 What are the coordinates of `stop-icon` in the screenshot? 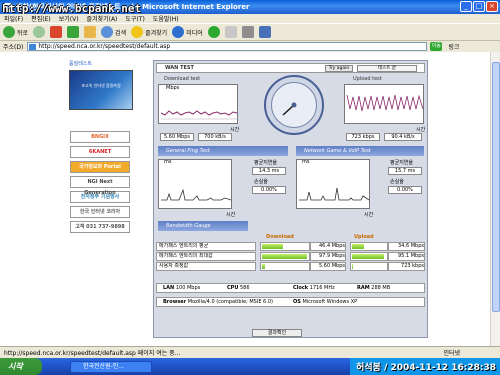 It's located at (56, 32).